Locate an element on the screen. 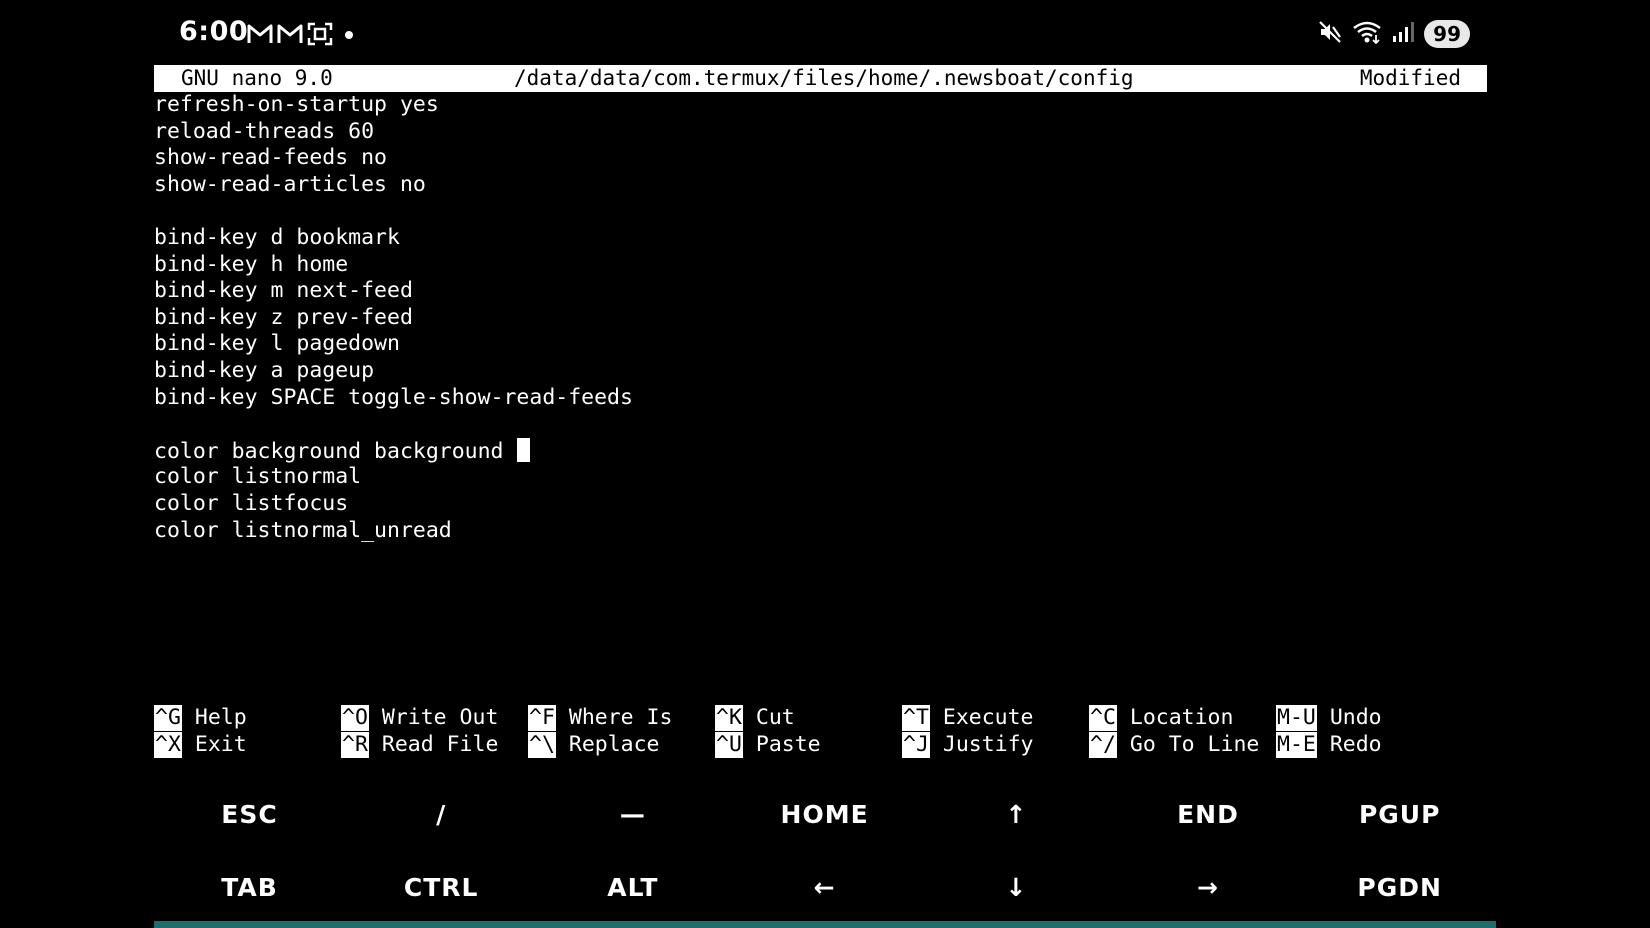 The image size is (1650, 928). shortcut-key: ^O is located at coordinates (355, 717).